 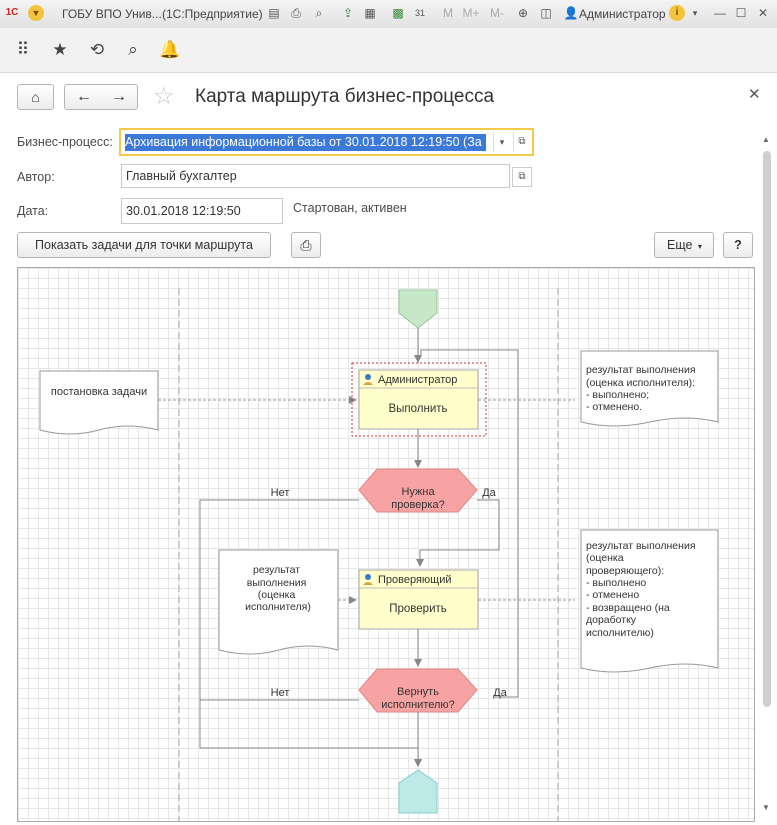 What do you see at coordinates (611, 620) in the screenshot?
I see `note-line: доработку` at bounding box center [611, 620].